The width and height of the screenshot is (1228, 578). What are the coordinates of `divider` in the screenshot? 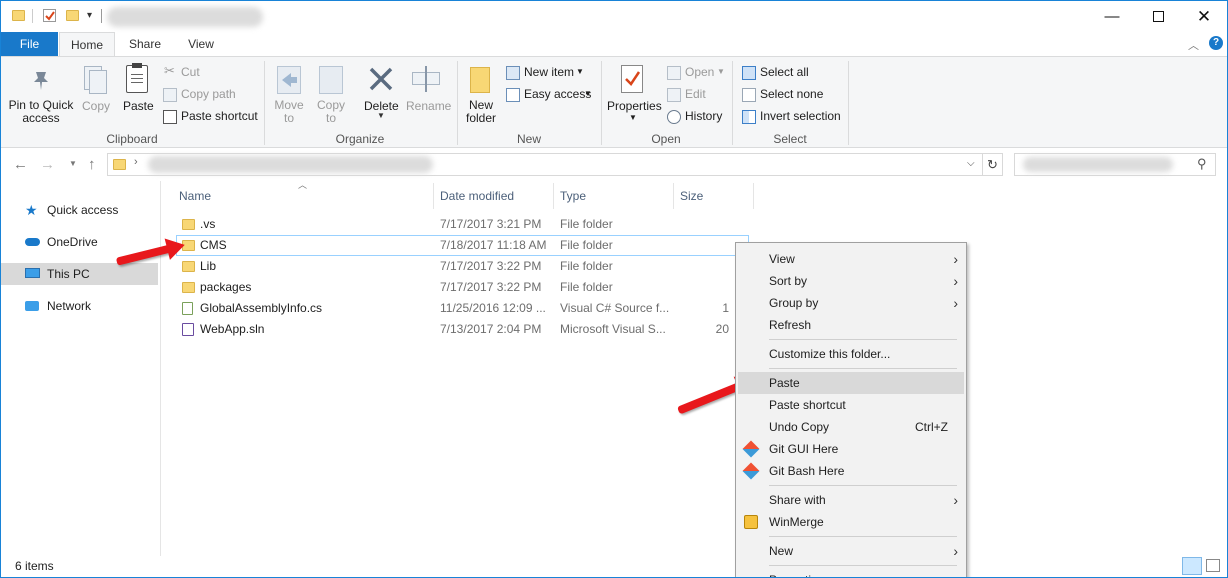 It's located at (101, 16).